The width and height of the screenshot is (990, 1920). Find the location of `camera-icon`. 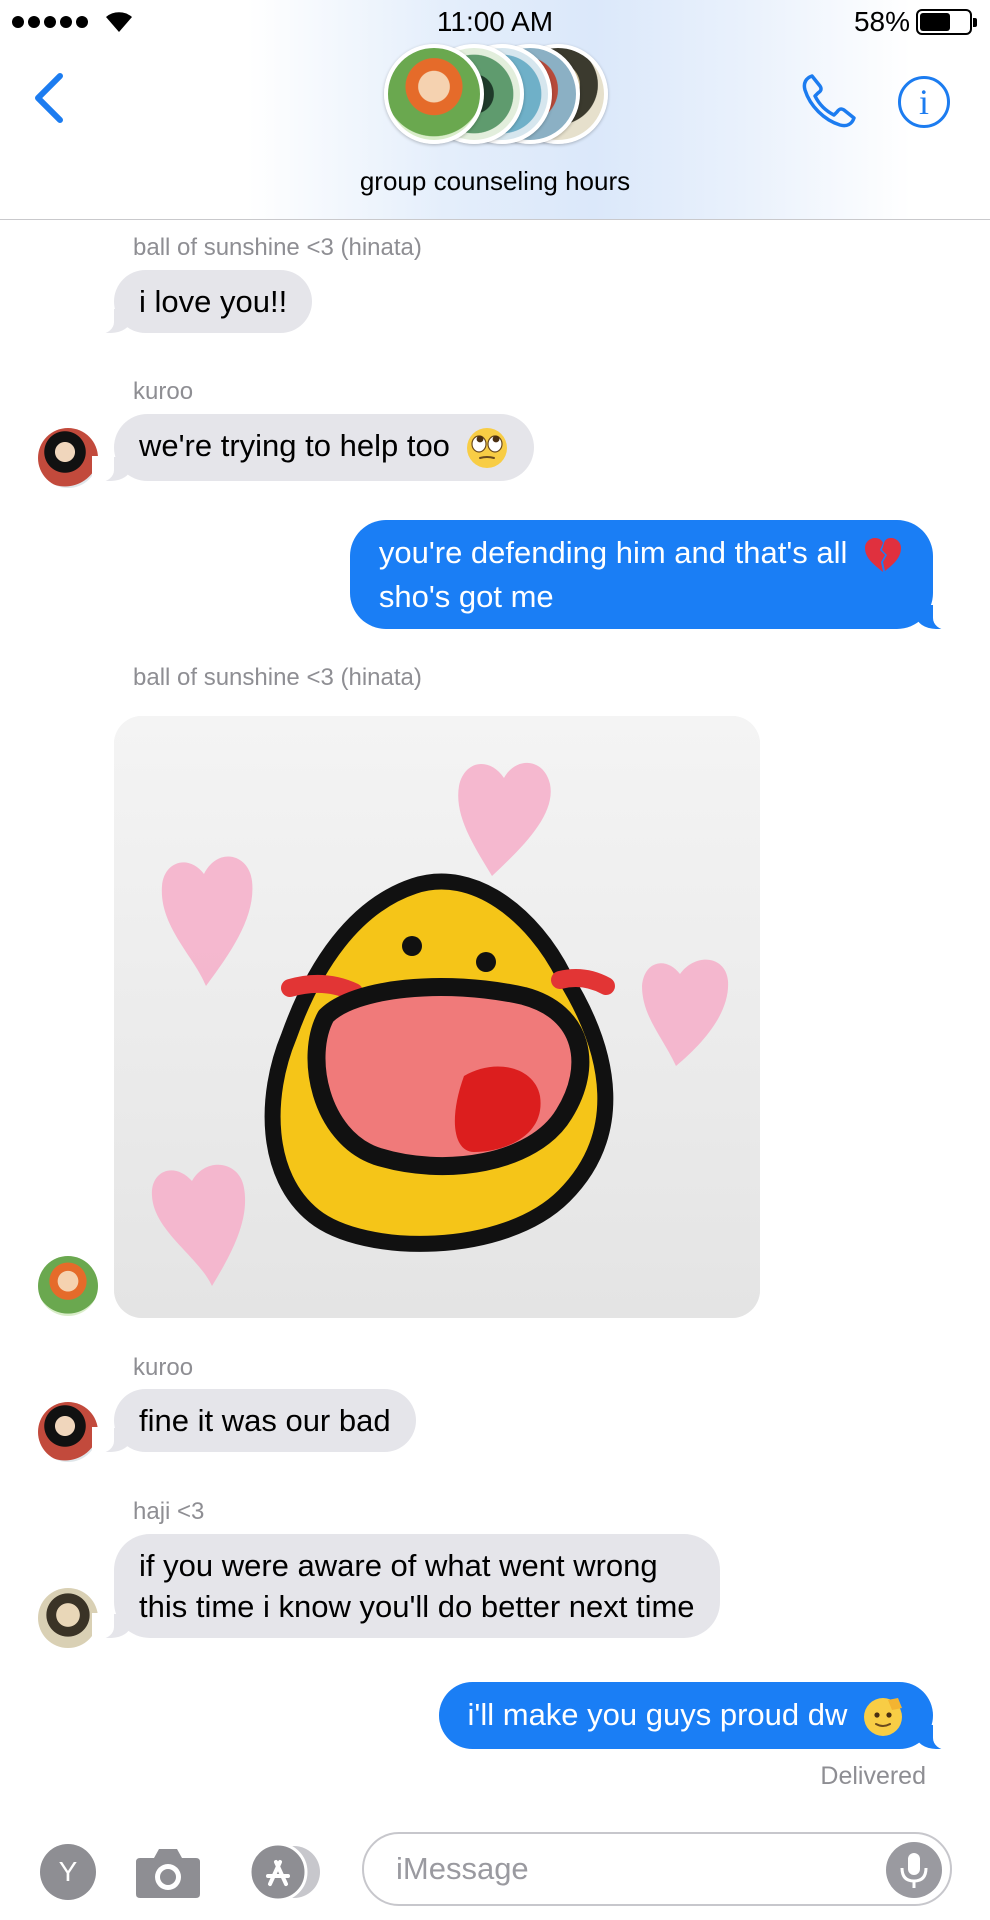

camera-icon is located at coordinates (168, 1872).